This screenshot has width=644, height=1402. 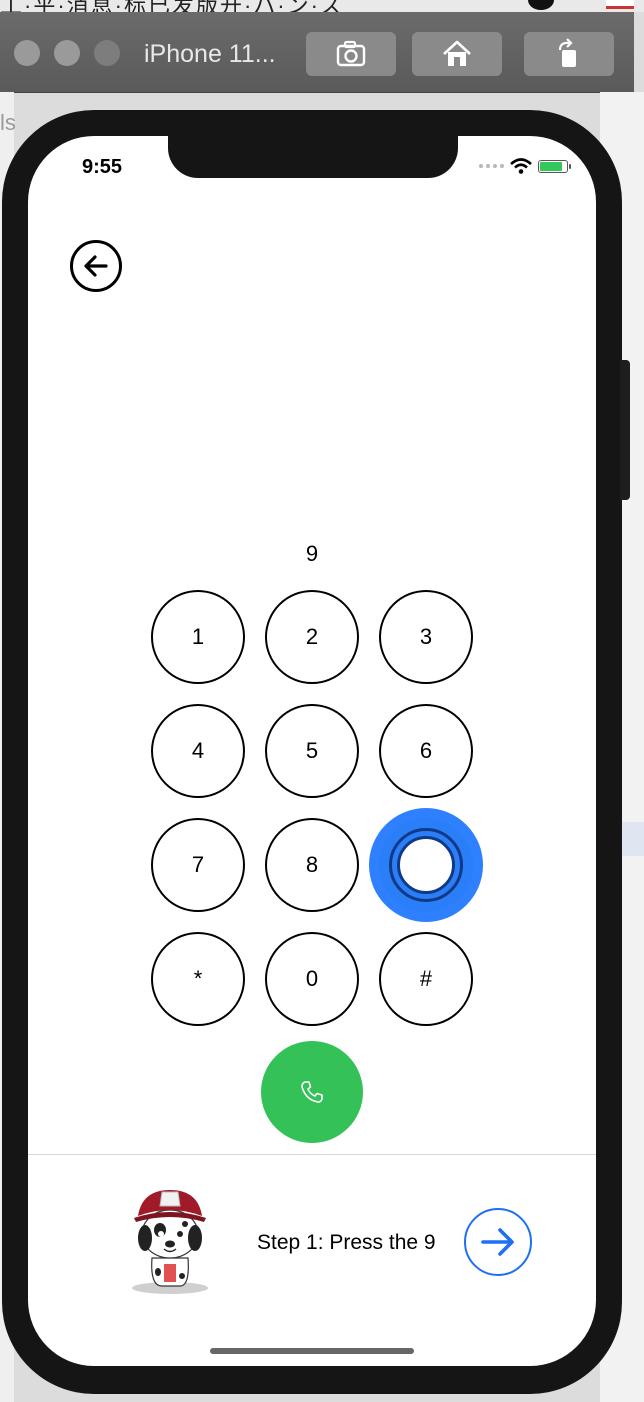 I want to click on call-button, so click(x=312, y=1092).